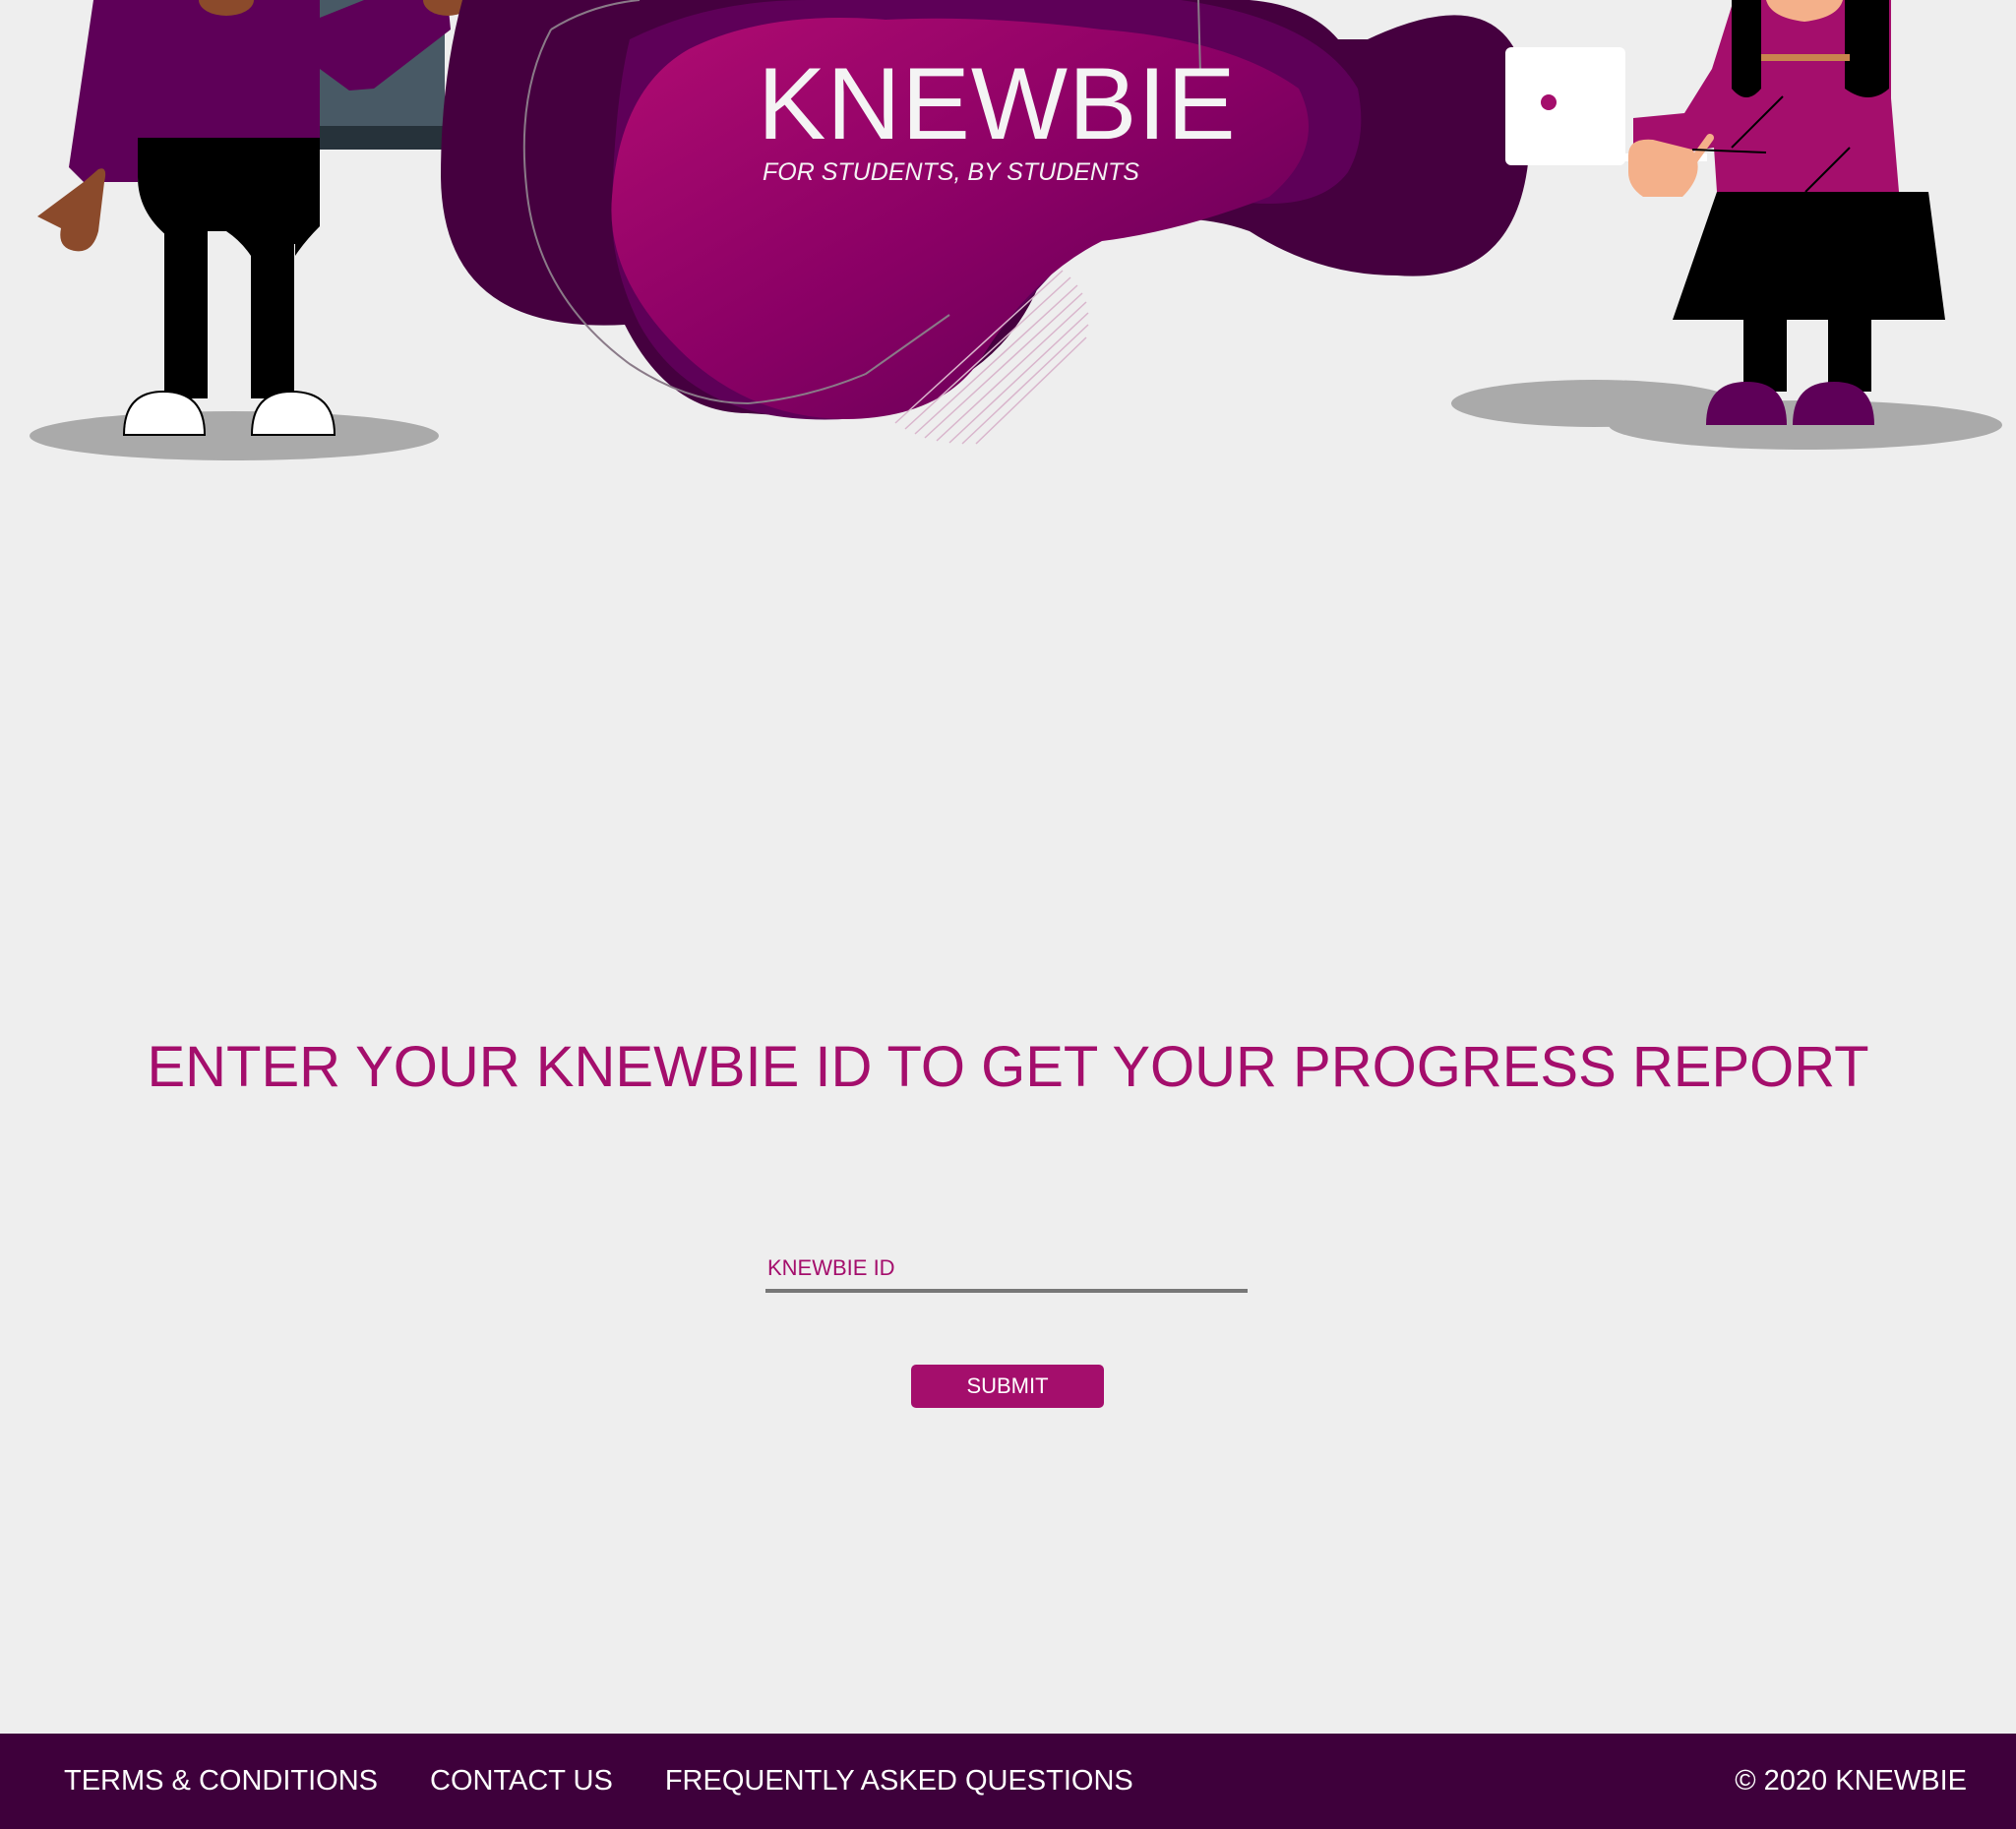 The image size is (2016, 1829). Describe the element at coordinates (521, 1782) in the screenshot. I see `footer-link-contact: CONTACT US` at that location.